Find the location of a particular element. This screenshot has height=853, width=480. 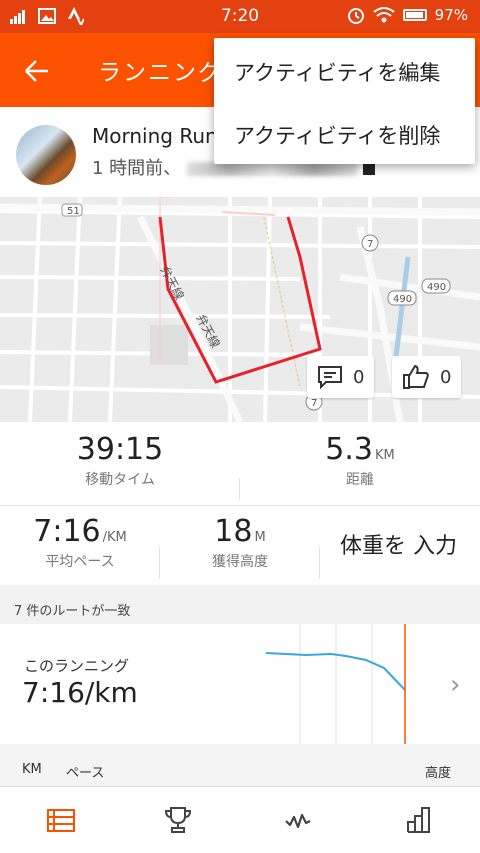

status-icons-right: 97% is located at coordinates (407, 15).